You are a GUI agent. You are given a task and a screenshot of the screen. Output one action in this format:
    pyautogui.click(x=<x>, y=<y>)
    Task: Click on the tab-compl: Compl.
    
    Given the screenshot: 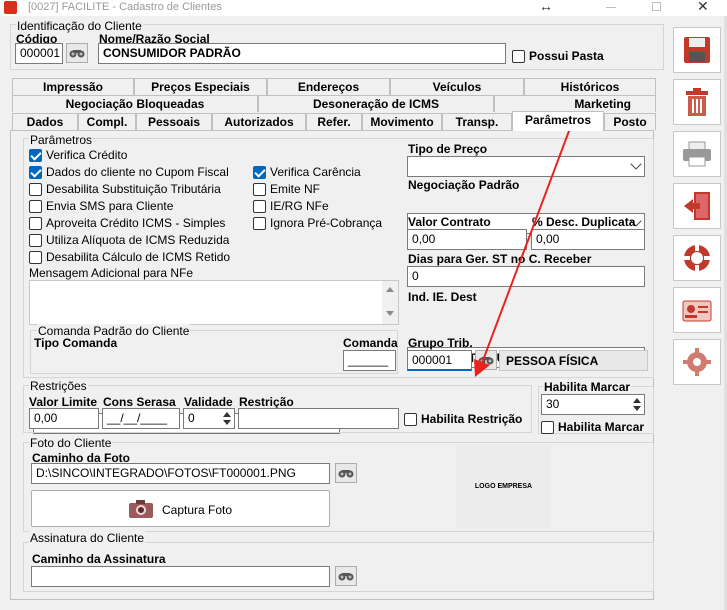 What is the action you would take?
    pyautogui.click(x=107, y=121)
    